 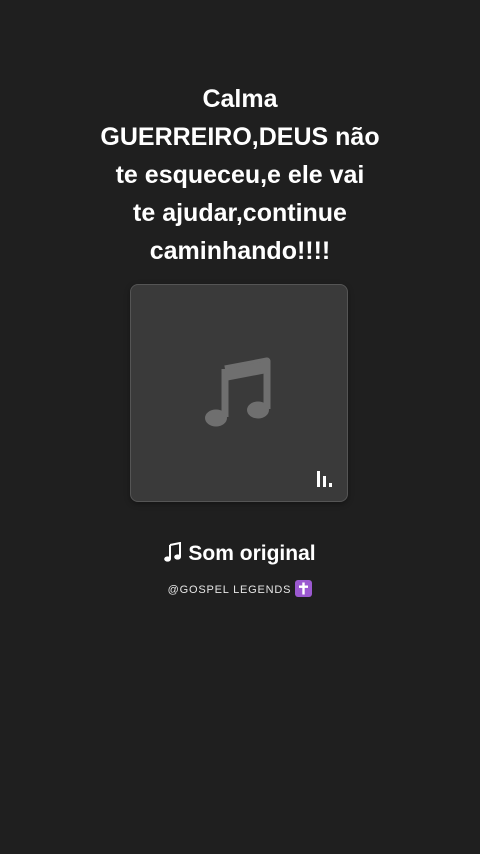 What do you see at coordinates (240, 137) in the screenshot?
I see `caption-line: GUERREIRO,DEUS não` at bounding box center [240, 137].